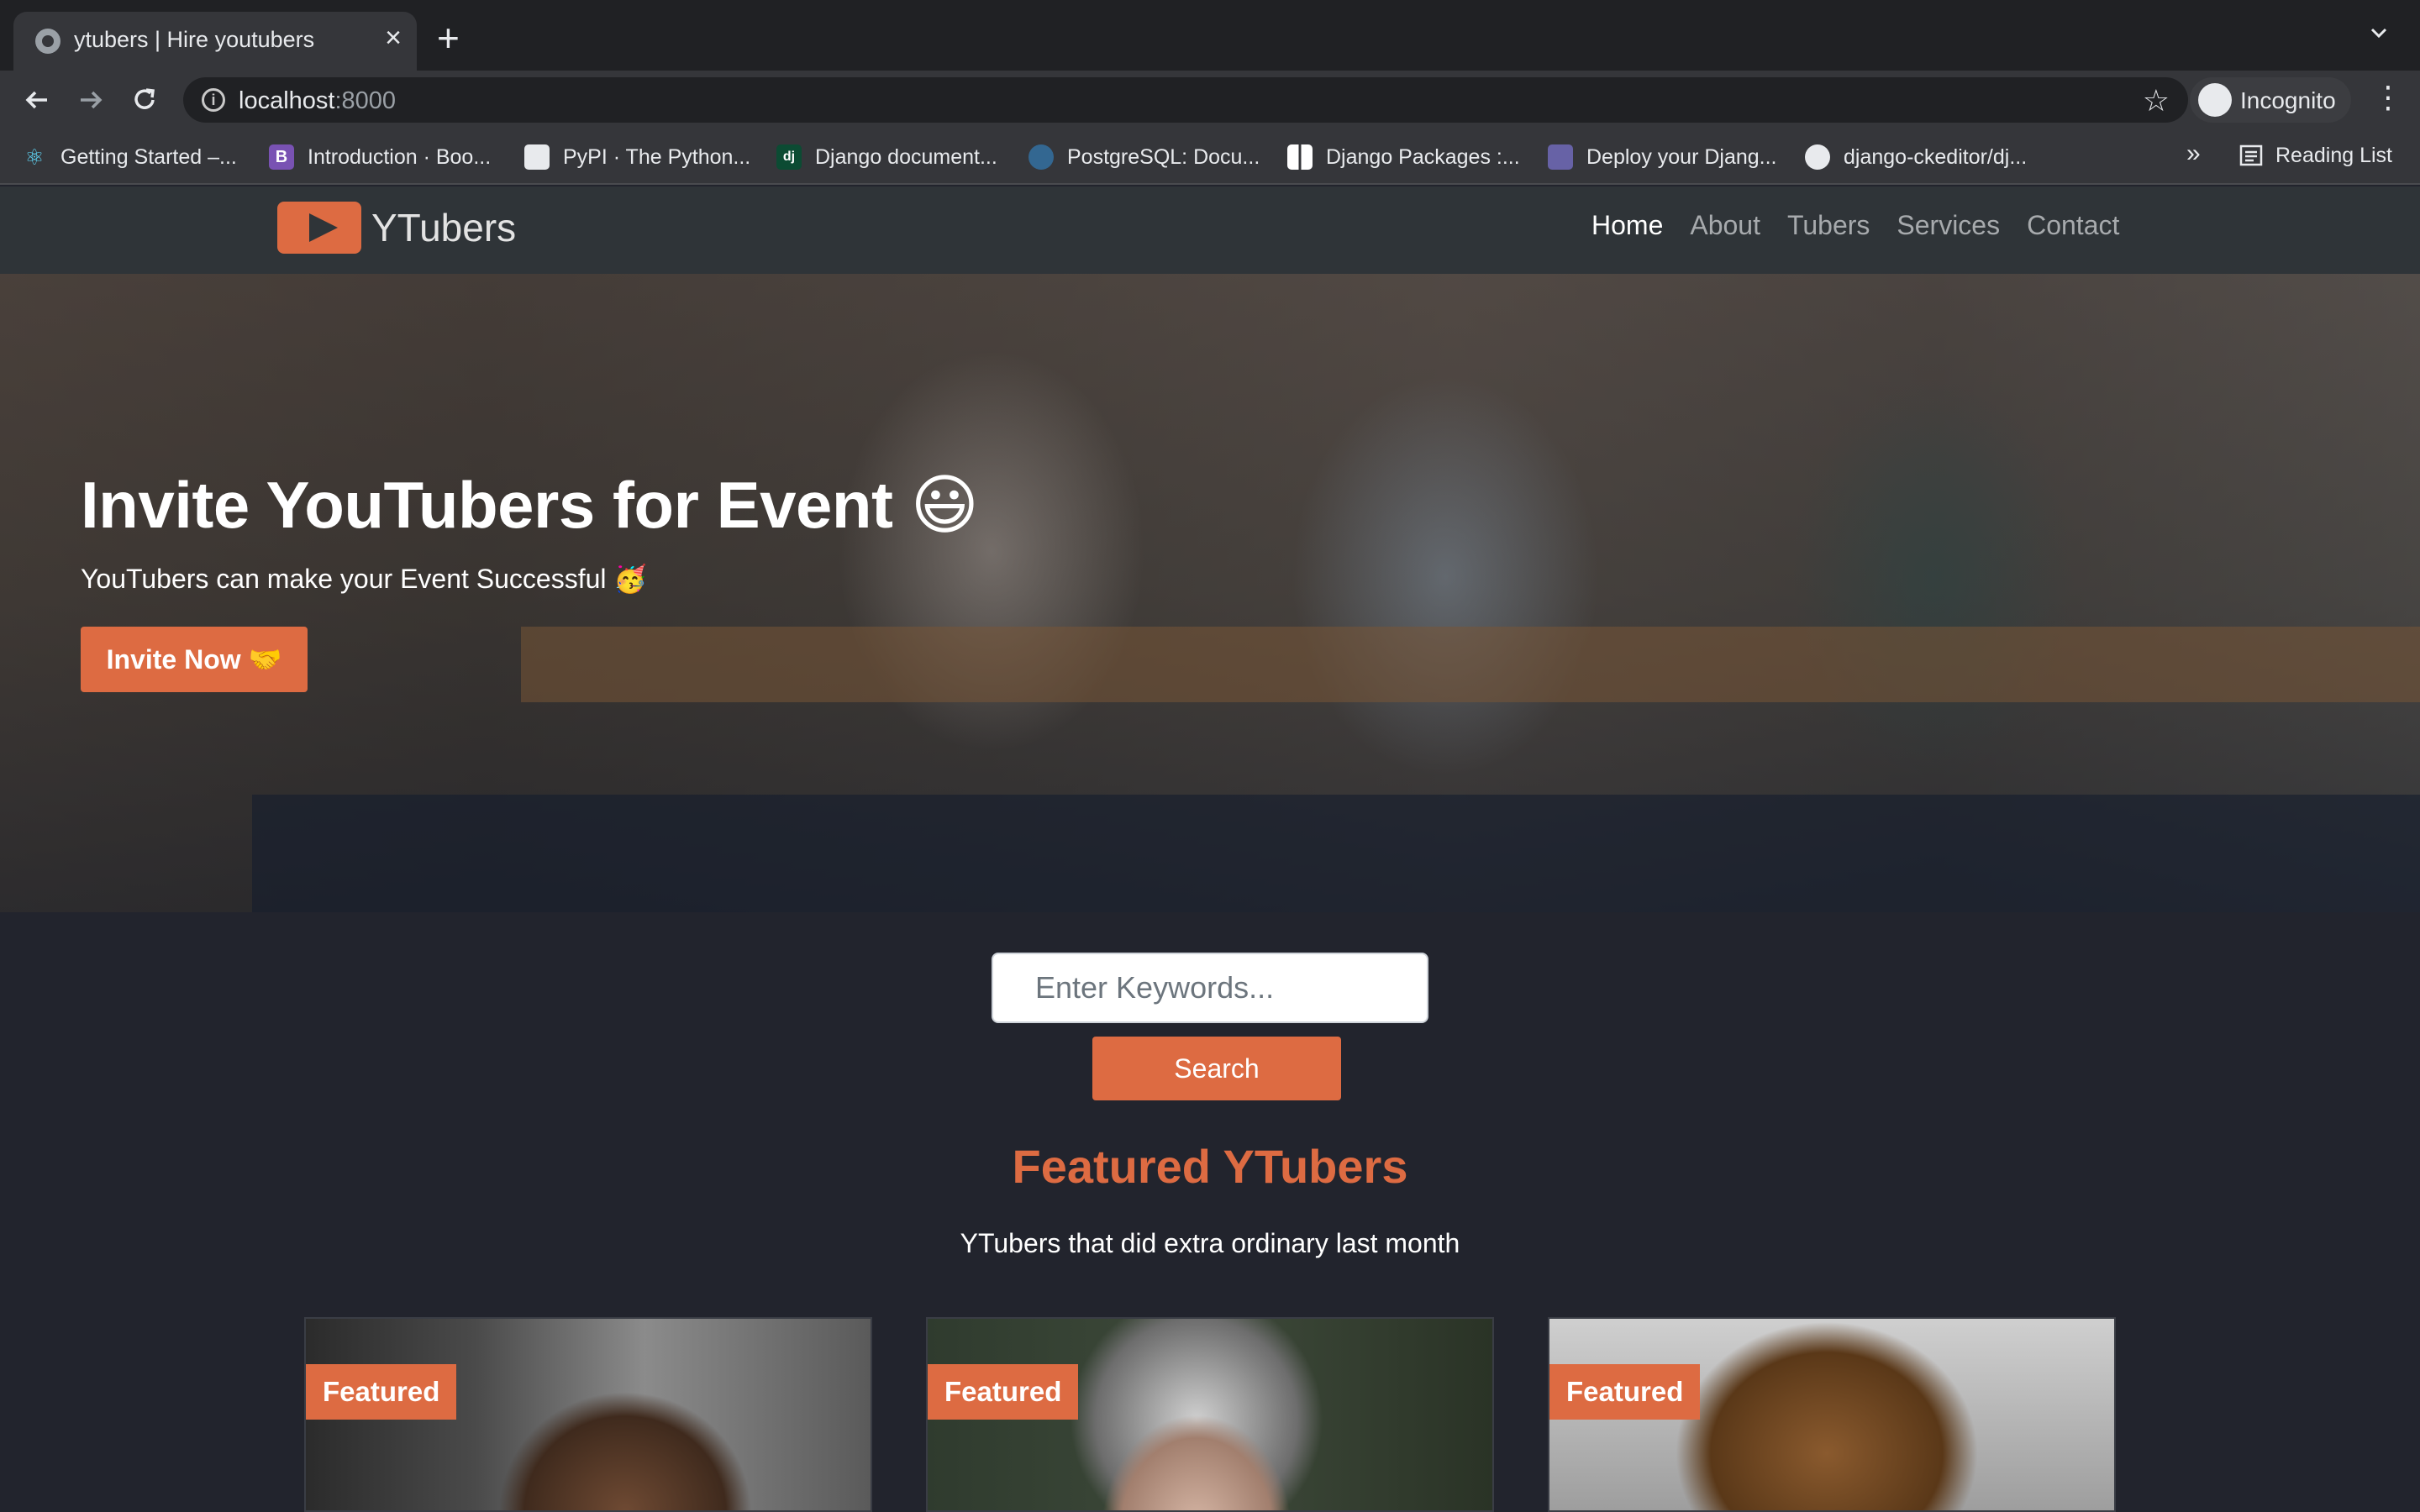 Image resolution: width=2420 pixels, height=1512 pixels. What do you see at coordinates (214, 100) in the screenshot?
I see `site-info-icon: i` at bounding box center [214, 100].